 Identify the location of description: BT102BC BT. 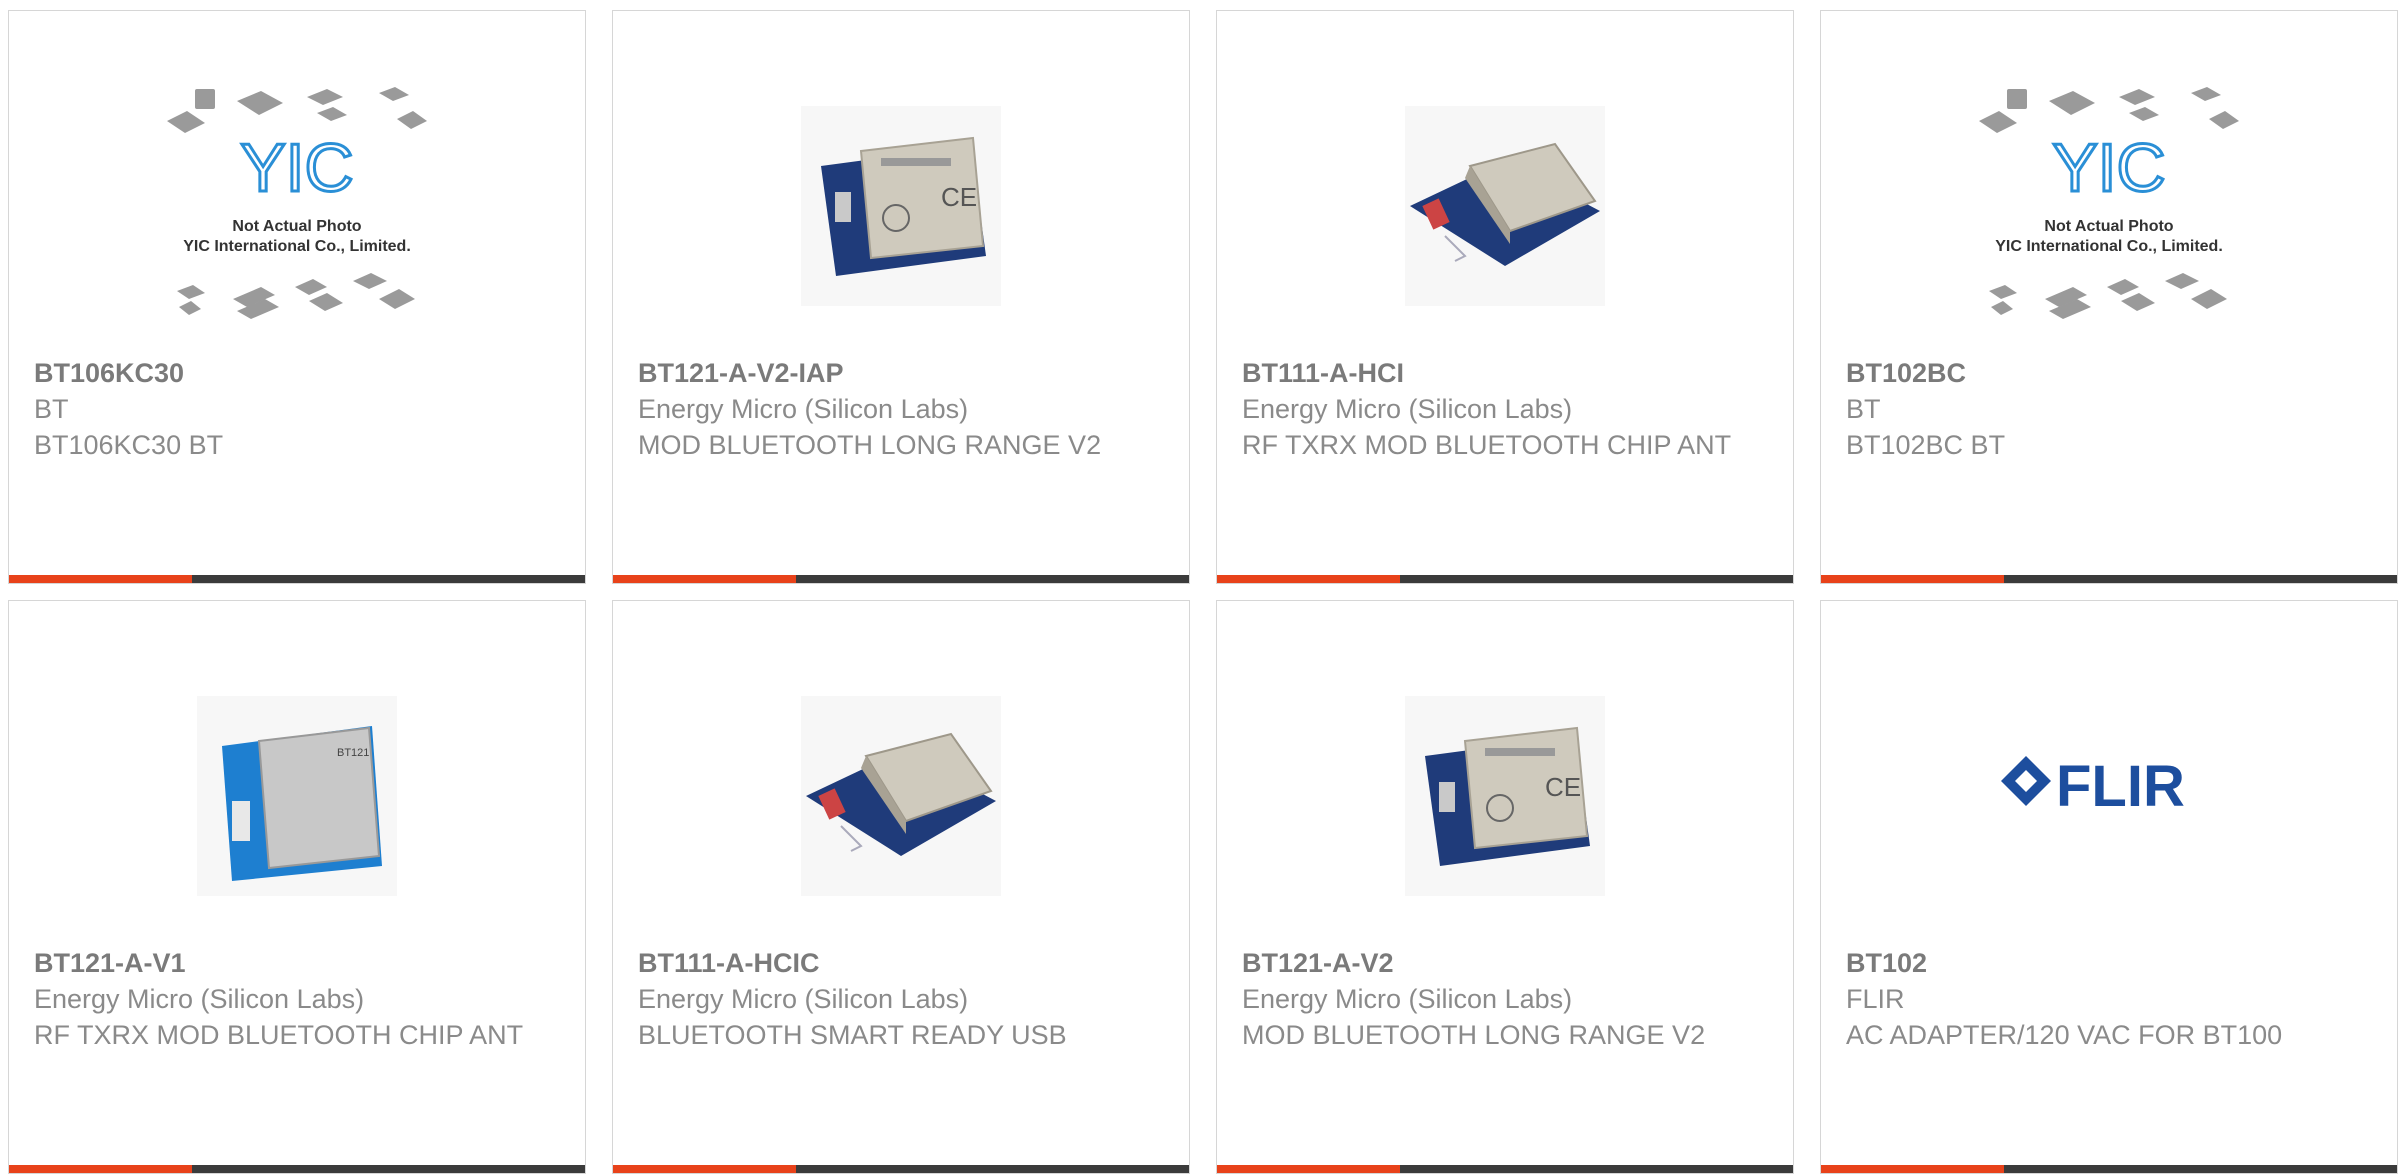
(1926, 445).